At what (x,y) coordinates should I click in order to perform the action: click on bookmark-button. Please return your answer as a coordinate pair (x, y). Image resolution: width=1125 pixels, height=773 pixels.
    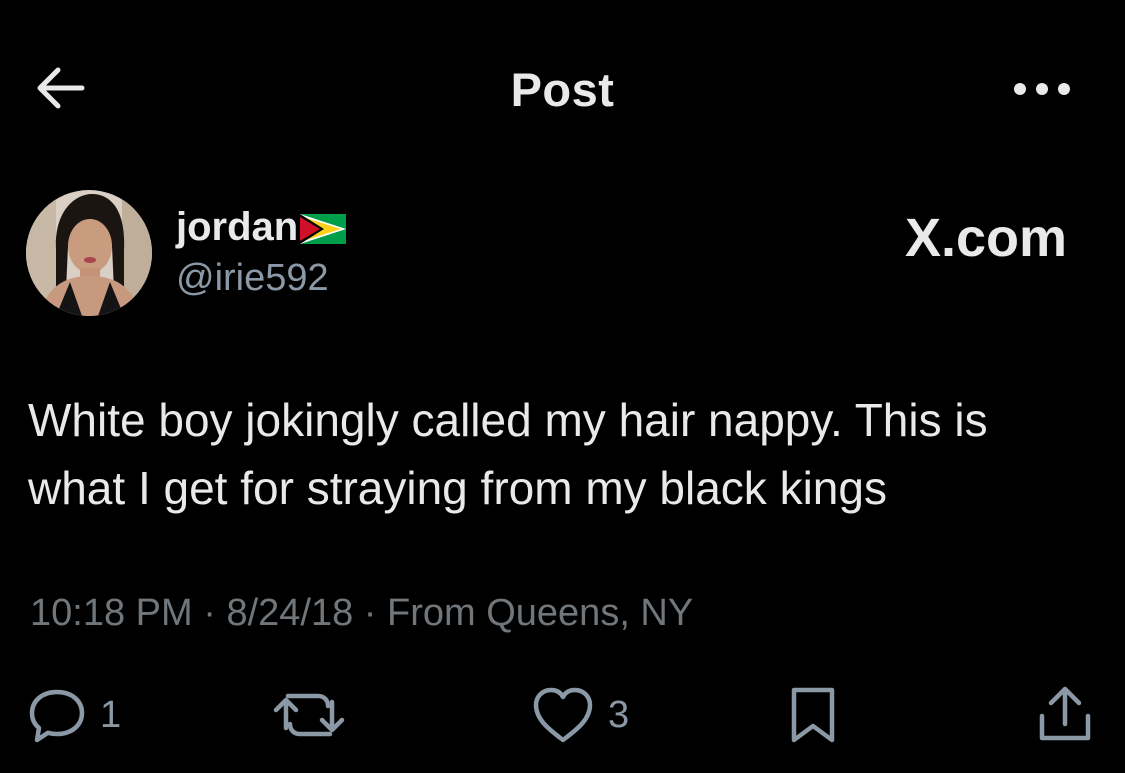
    Looking at the image, I should click on (813, 715).